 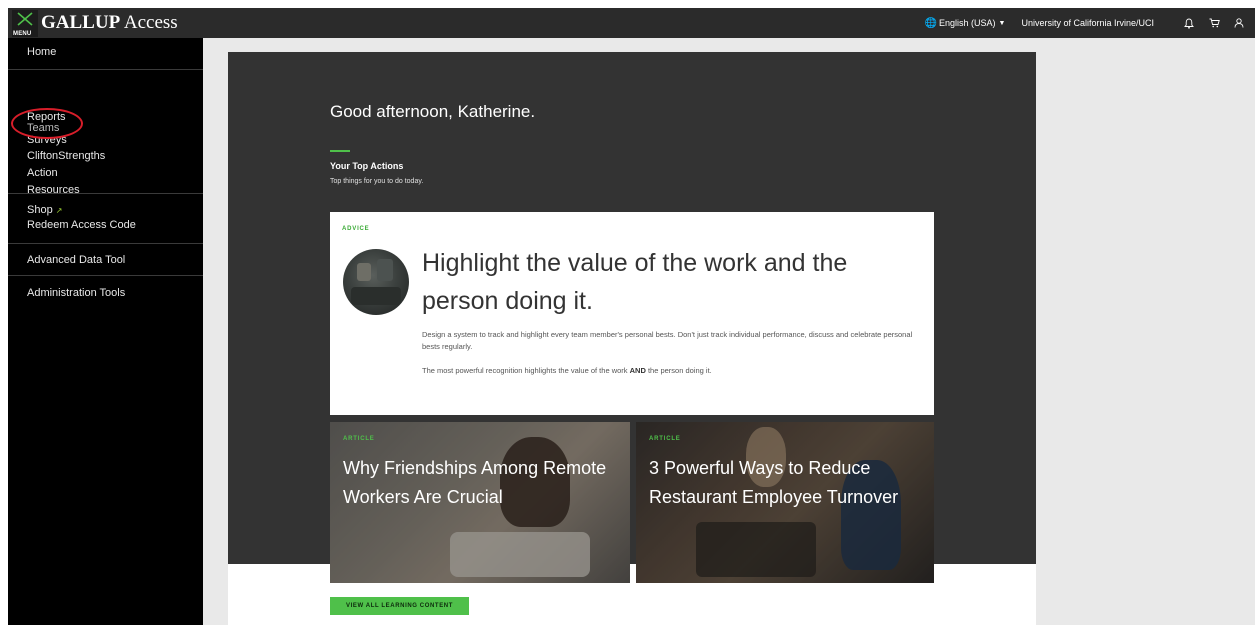 What do you see at coordinates (1189, 23) in the screenshot?
I see `bell-icon` at bounding box center [1189, 23].